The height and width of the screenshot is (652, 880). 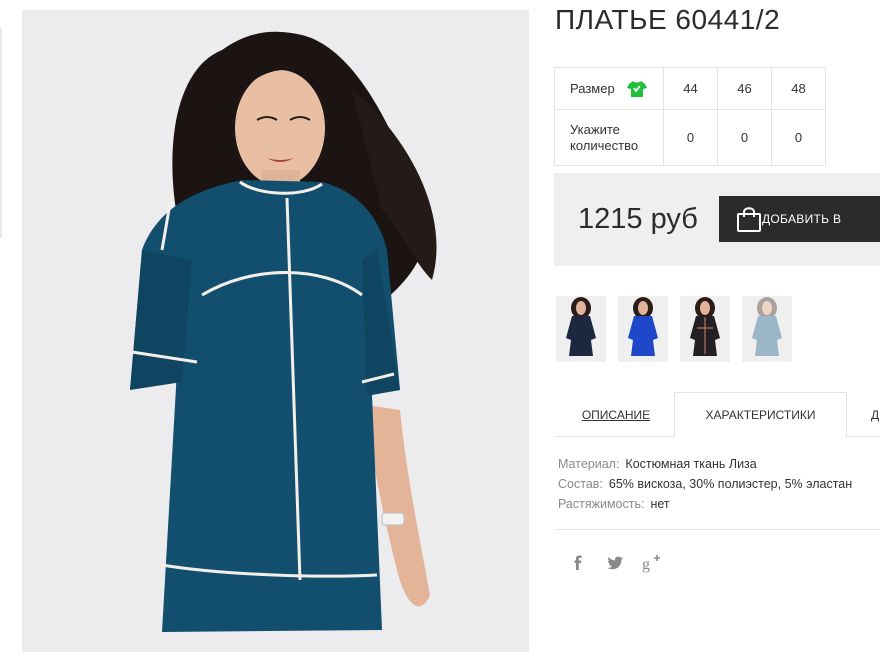 What do you see at coordinates (760, 415) in the screenshot?
I see `tab-characteristics: ХАРАКТЕРИСТИКИ` at bounding box center [760, 415].